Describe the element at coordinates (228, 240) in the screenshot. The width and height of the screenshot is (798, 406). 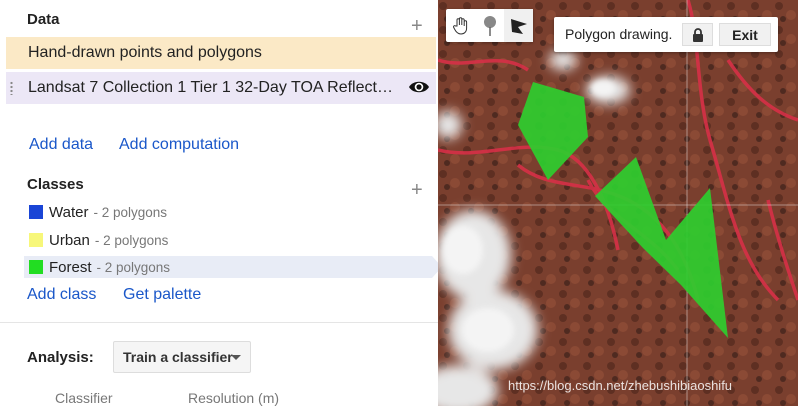
I see `class-row-urban: Urban - 2 polygons` at that location.